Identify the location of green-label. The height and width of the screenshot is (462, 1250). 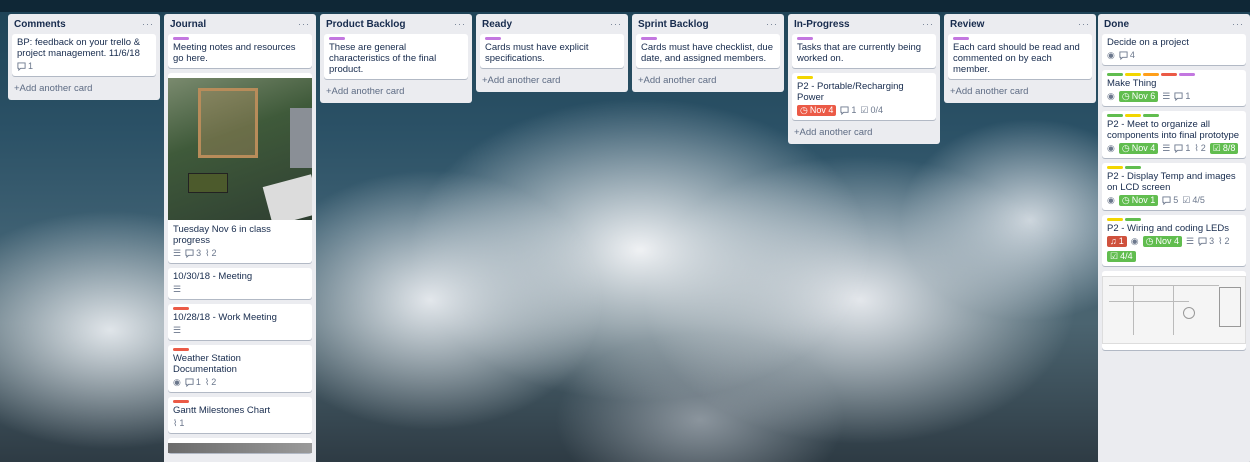
(1115, 74).